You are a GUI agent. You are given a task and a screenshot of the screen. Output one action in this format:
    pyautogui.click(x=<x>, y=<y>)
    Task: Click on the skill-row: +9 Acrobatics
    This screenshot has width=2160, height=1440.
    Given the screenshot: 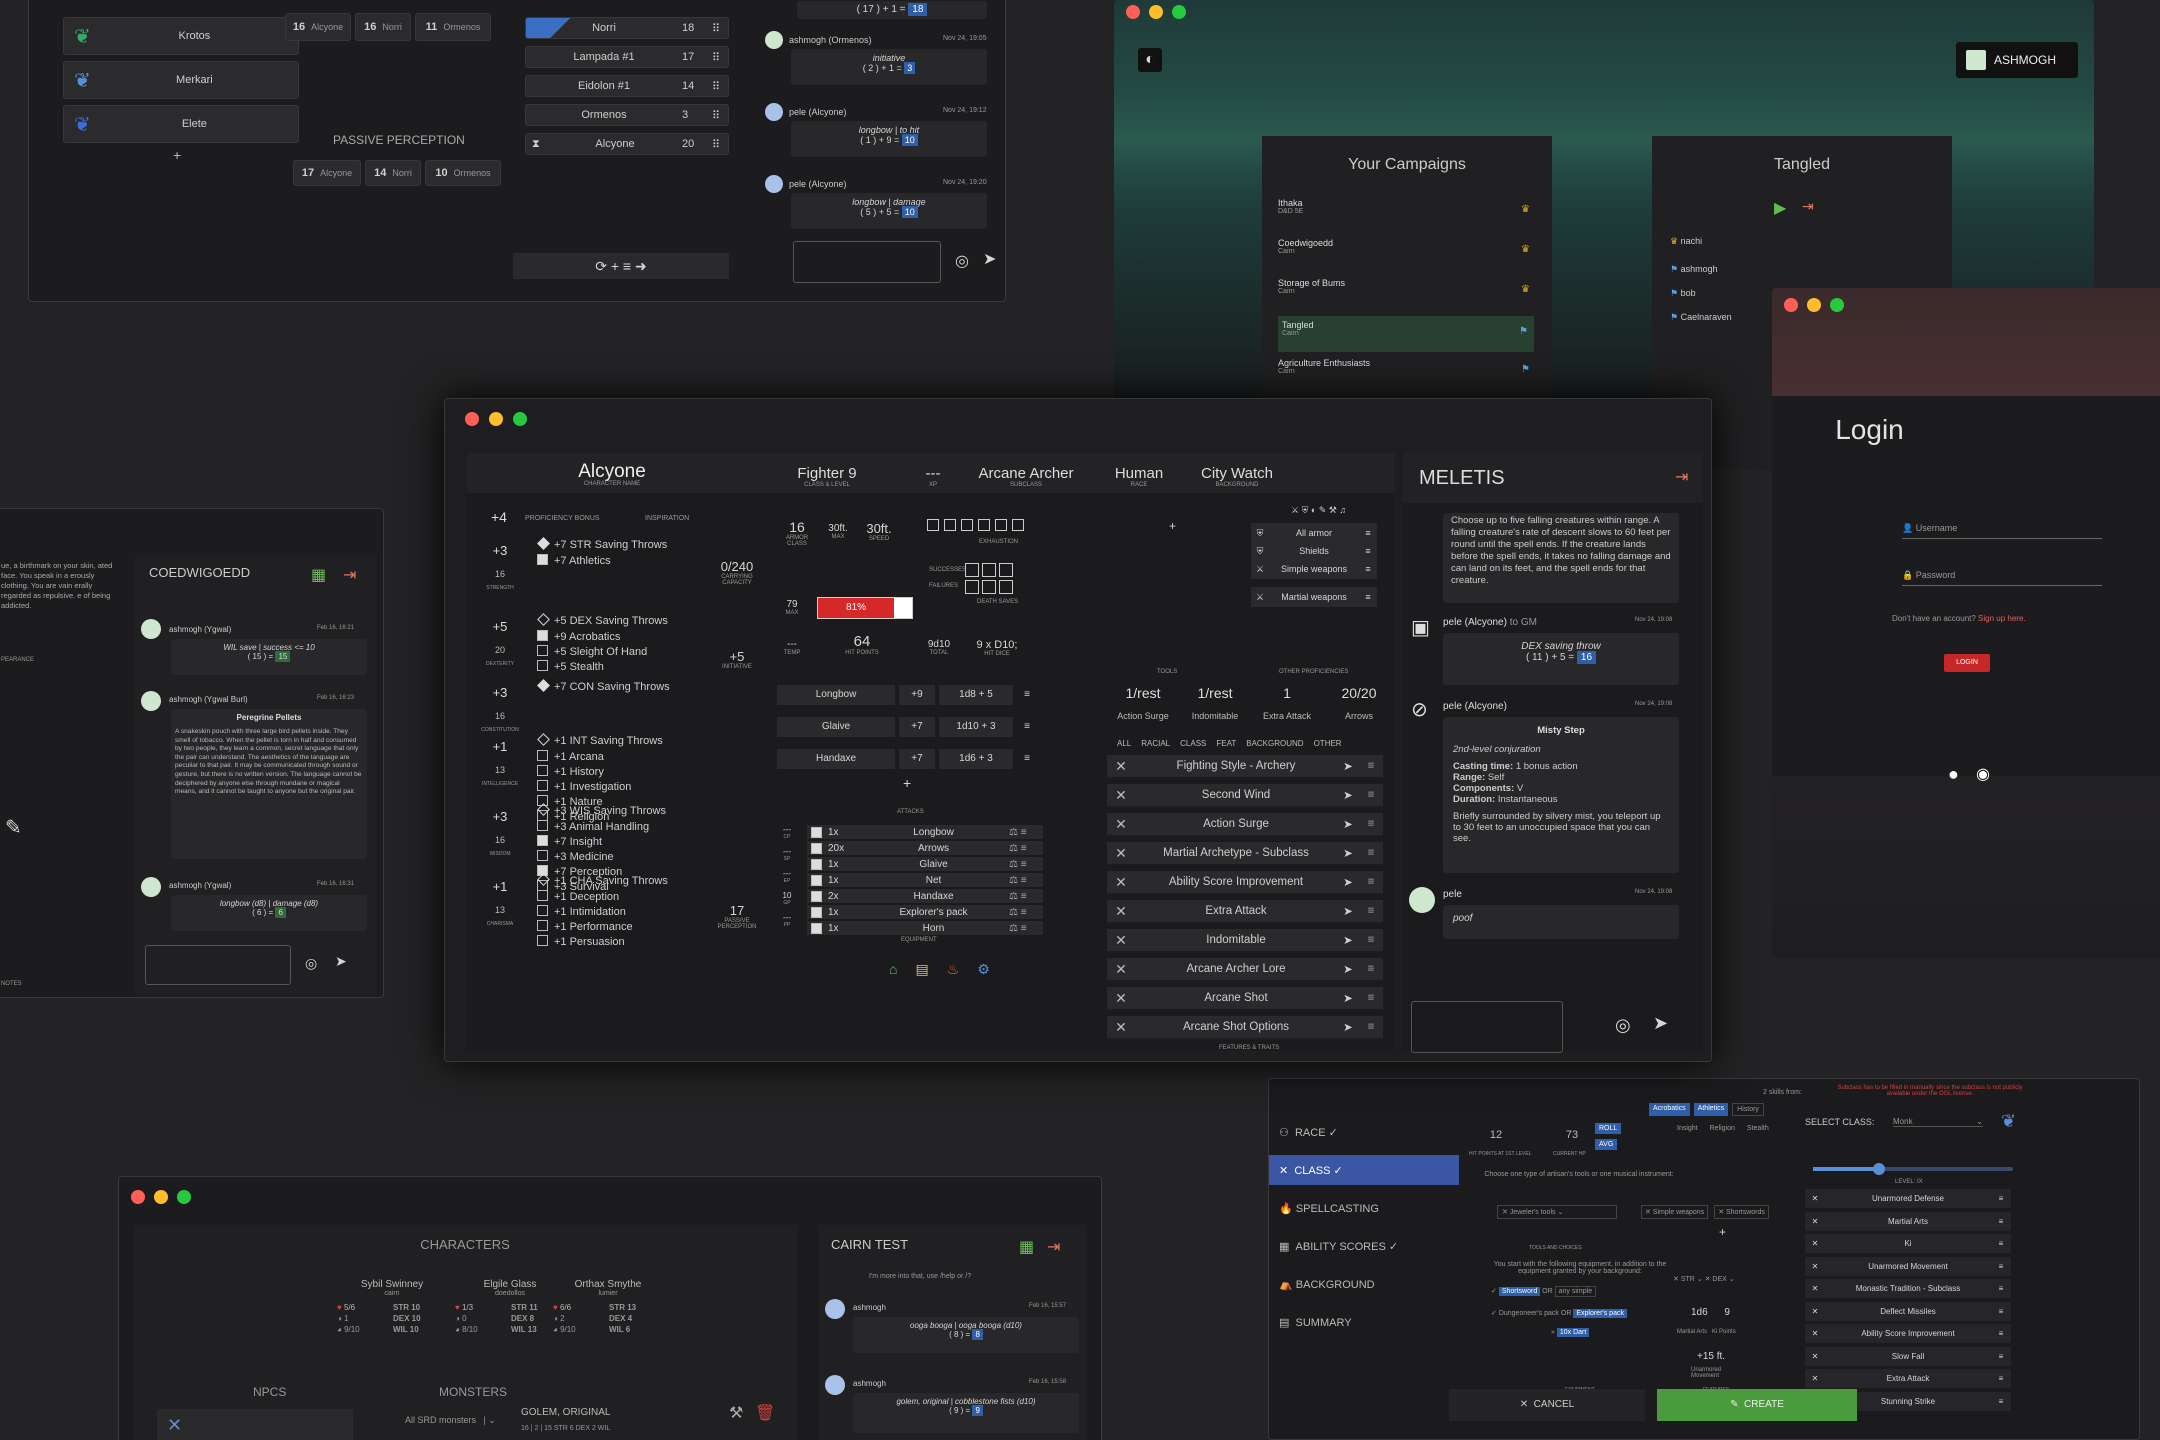 What is the action you would take?
    pyautogui.click(x=602, y=637)
    